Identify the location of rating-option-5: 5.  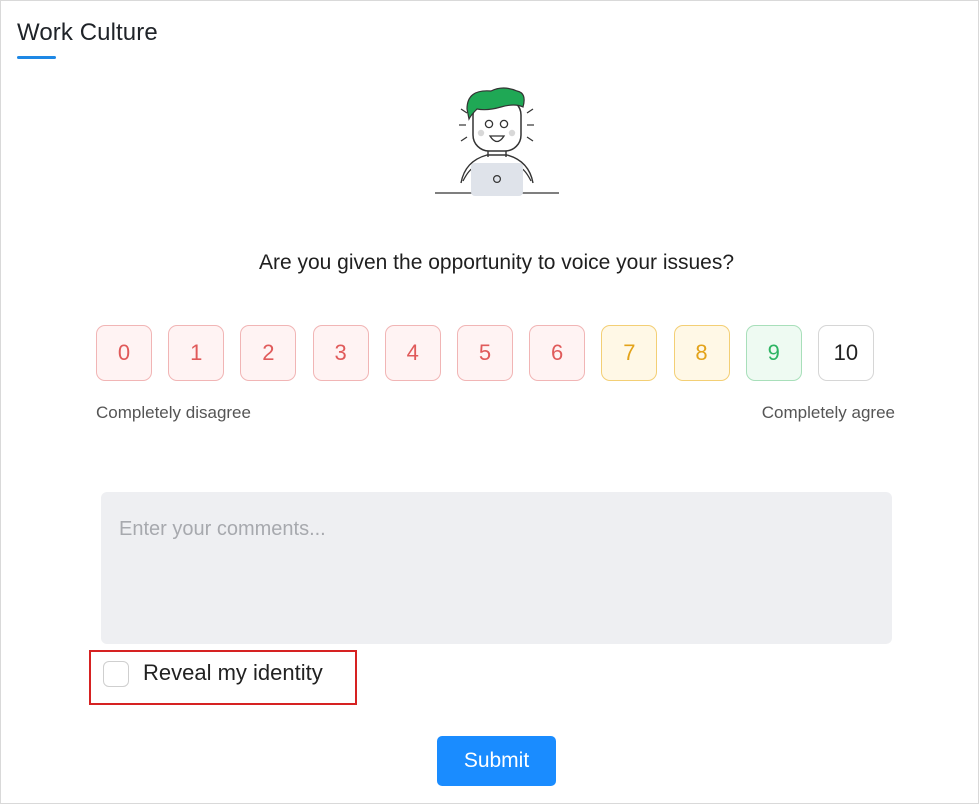
(484, 353).